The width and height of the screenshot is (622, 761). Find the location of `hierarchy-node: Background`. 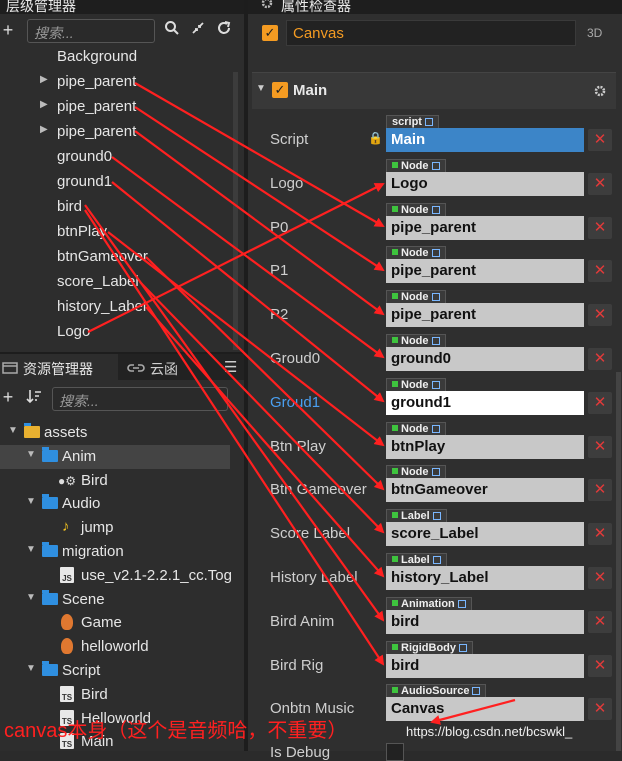

hierarchy-node: Background is located at coordinates (115, 57).